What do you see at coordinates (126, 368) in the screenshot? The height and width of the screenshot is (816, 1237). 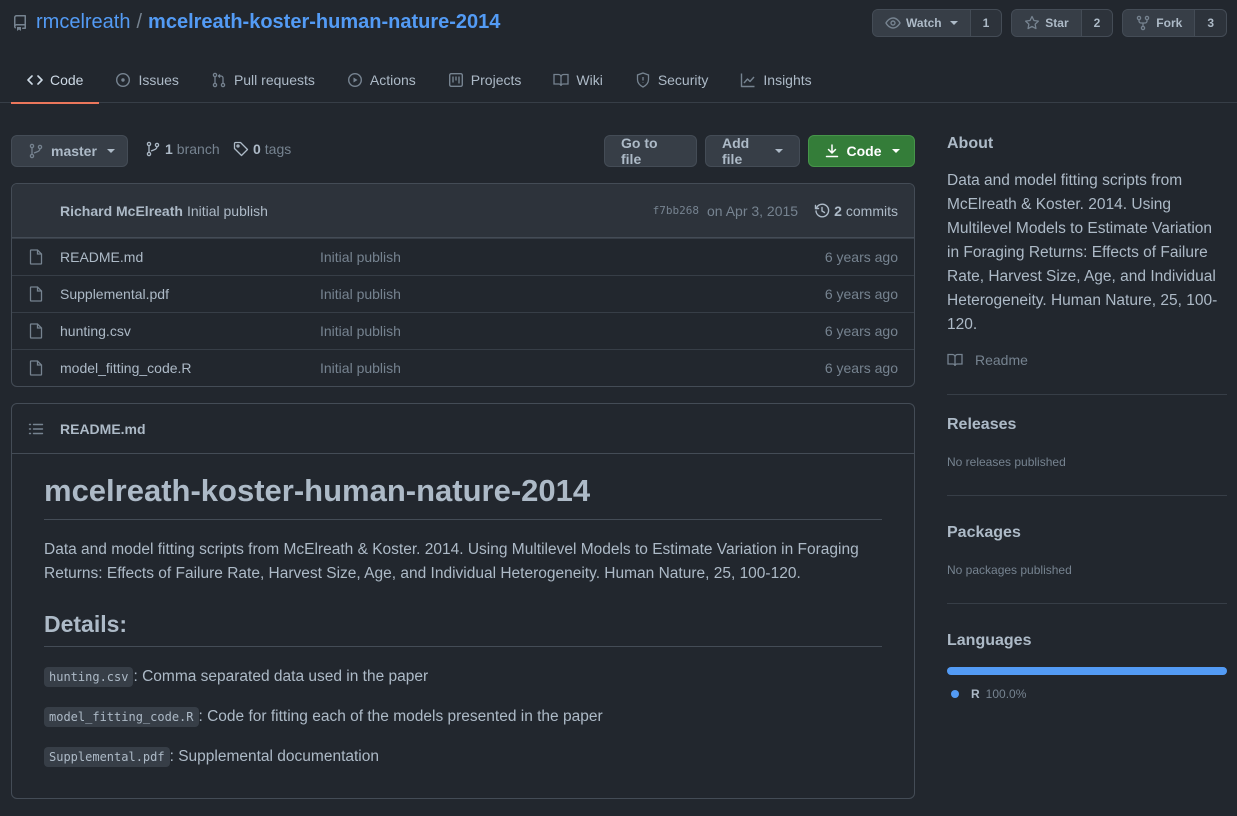 I see `file-name-link: model_fitting_code.R` at bounding box center [126, 368].